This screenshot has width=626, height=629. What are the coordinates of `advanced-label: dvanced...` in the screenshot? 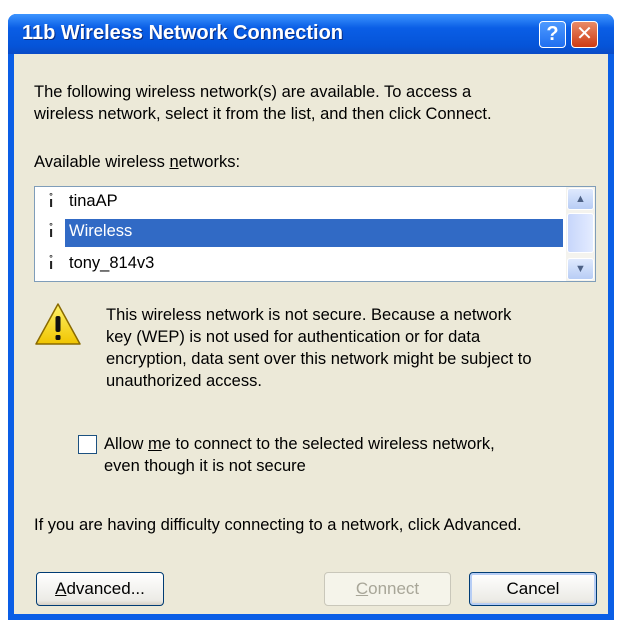 It's located at (105, 588).